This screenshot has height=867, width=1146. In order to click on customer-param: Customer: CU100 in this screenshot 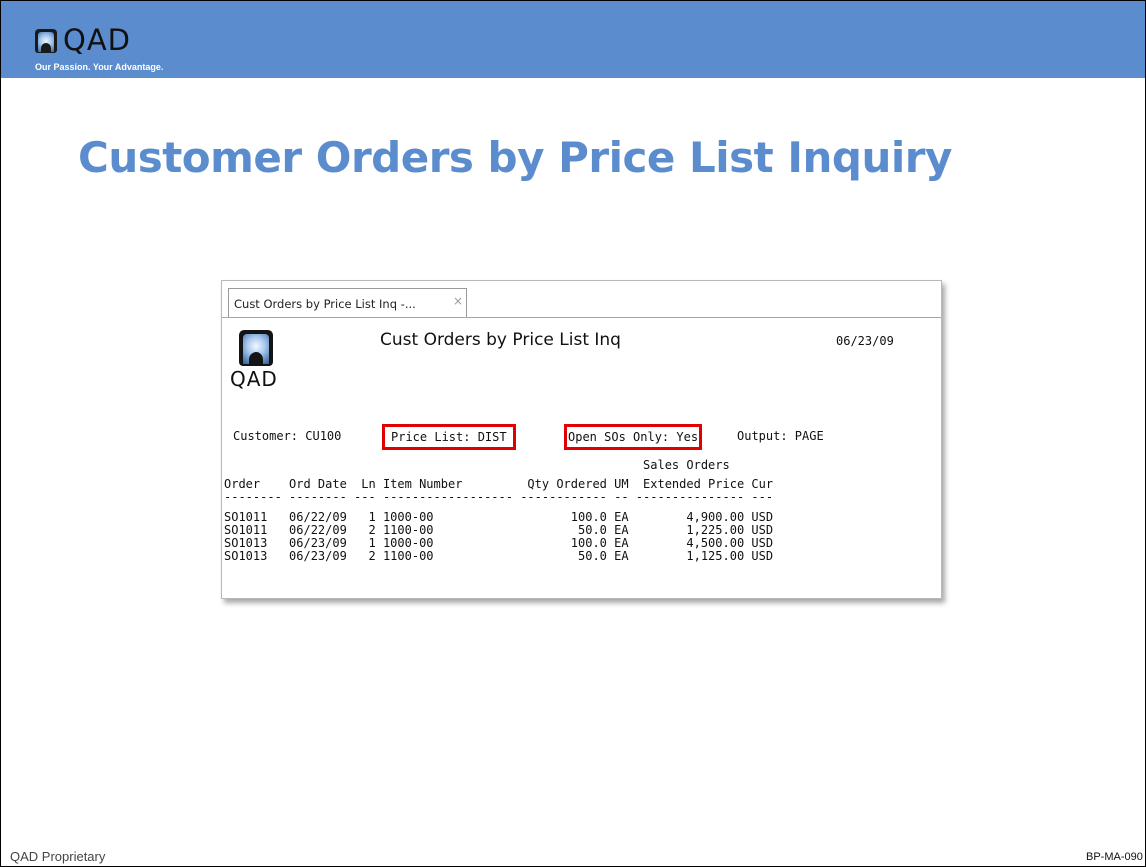, I will do `click(287, 436)`.